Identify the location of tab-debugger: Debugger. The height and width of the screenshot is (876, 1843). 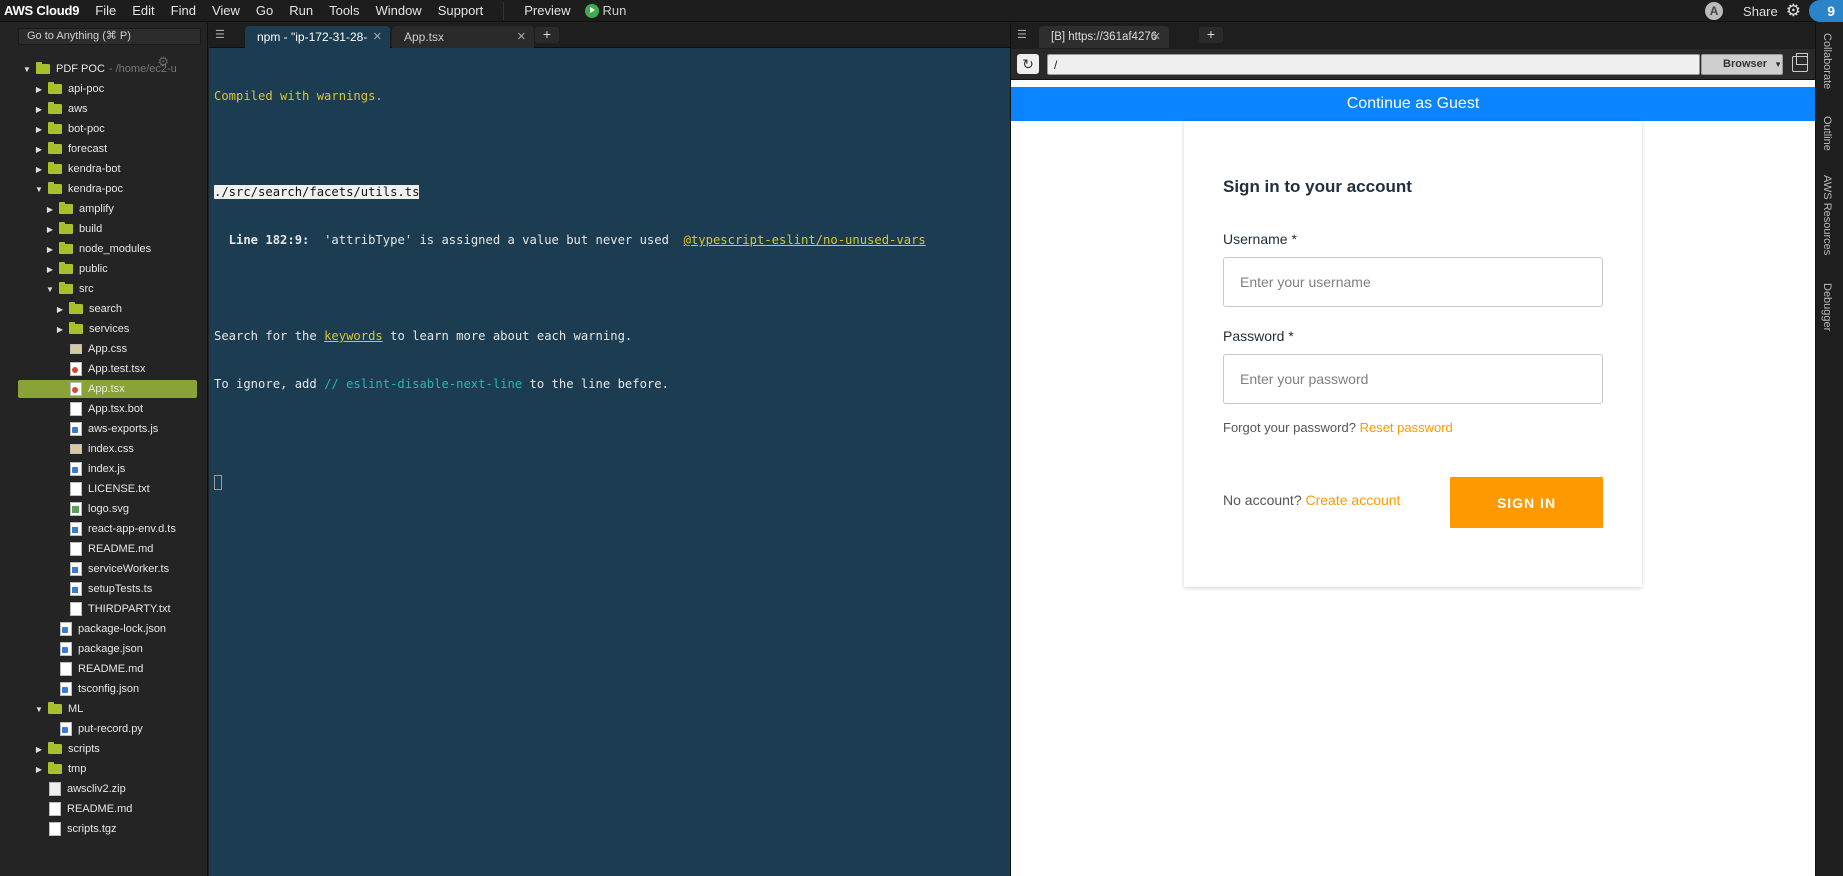
(1827, 307).